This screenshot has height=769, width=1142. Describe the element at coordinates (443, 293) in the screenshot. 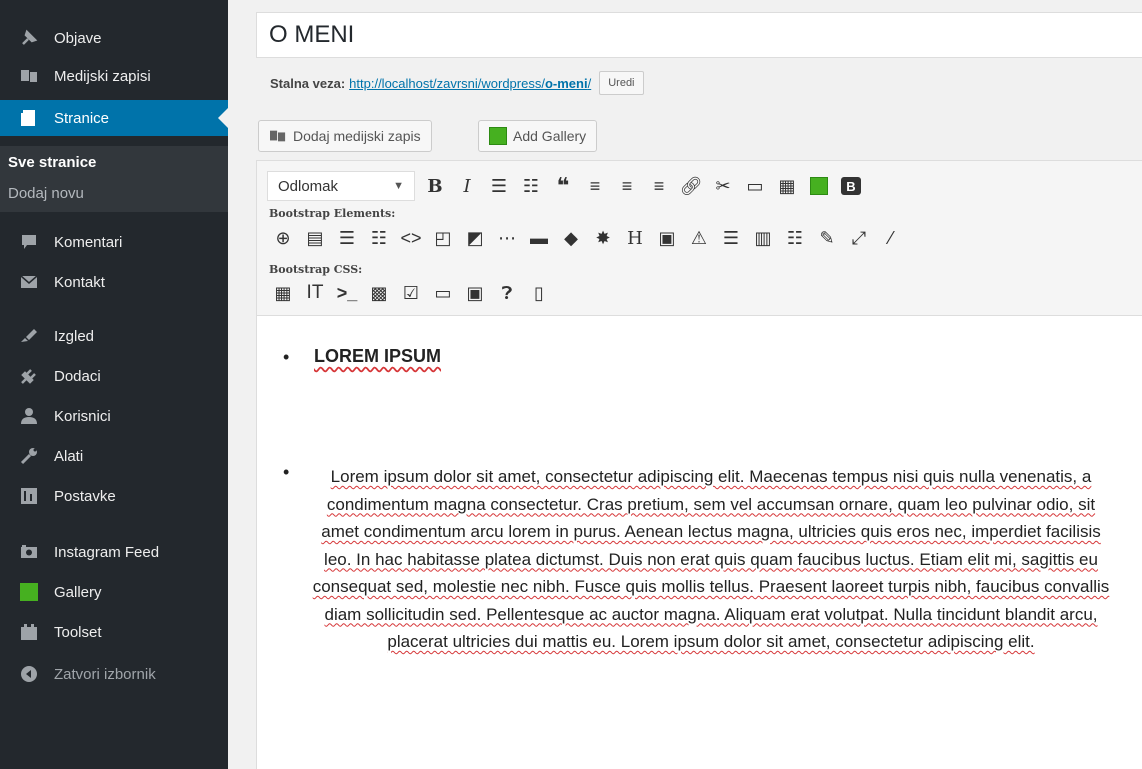

I see `button-icon: ▭` at that location.